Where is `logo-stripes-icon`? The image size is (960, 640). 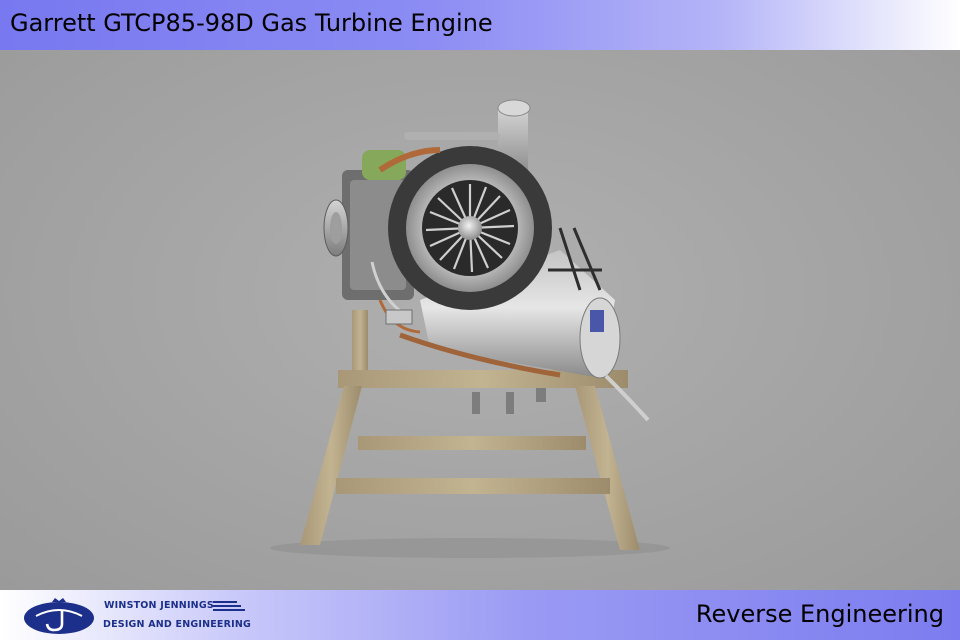 logo-stripes-icon is located at coordinates (229, 606).